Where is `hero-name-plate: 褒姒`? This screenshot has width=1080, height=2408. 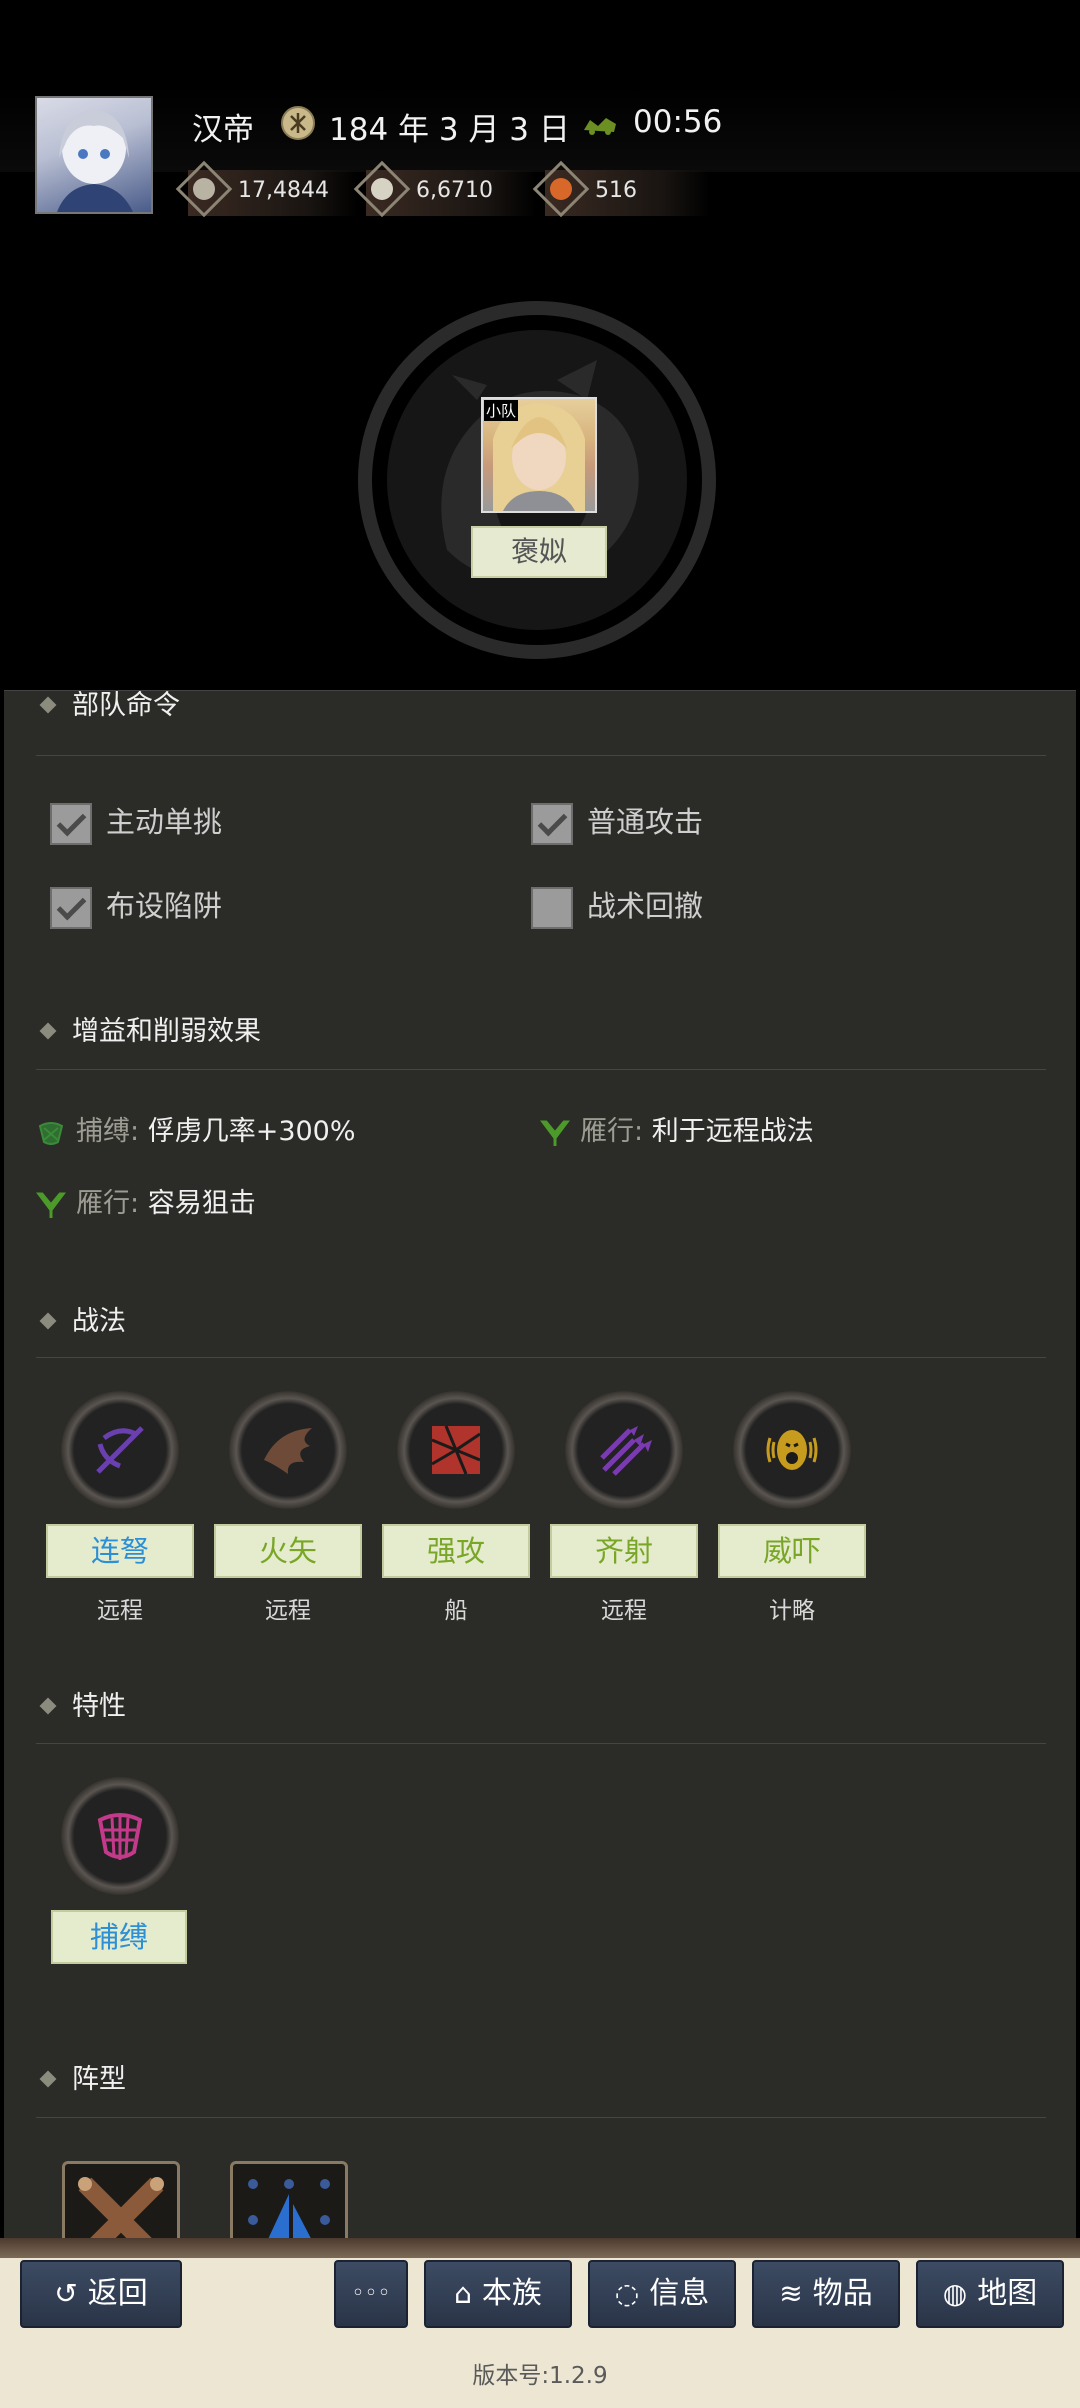
hero-name-plate: 褒姒 is located at coordinates (539, 552).